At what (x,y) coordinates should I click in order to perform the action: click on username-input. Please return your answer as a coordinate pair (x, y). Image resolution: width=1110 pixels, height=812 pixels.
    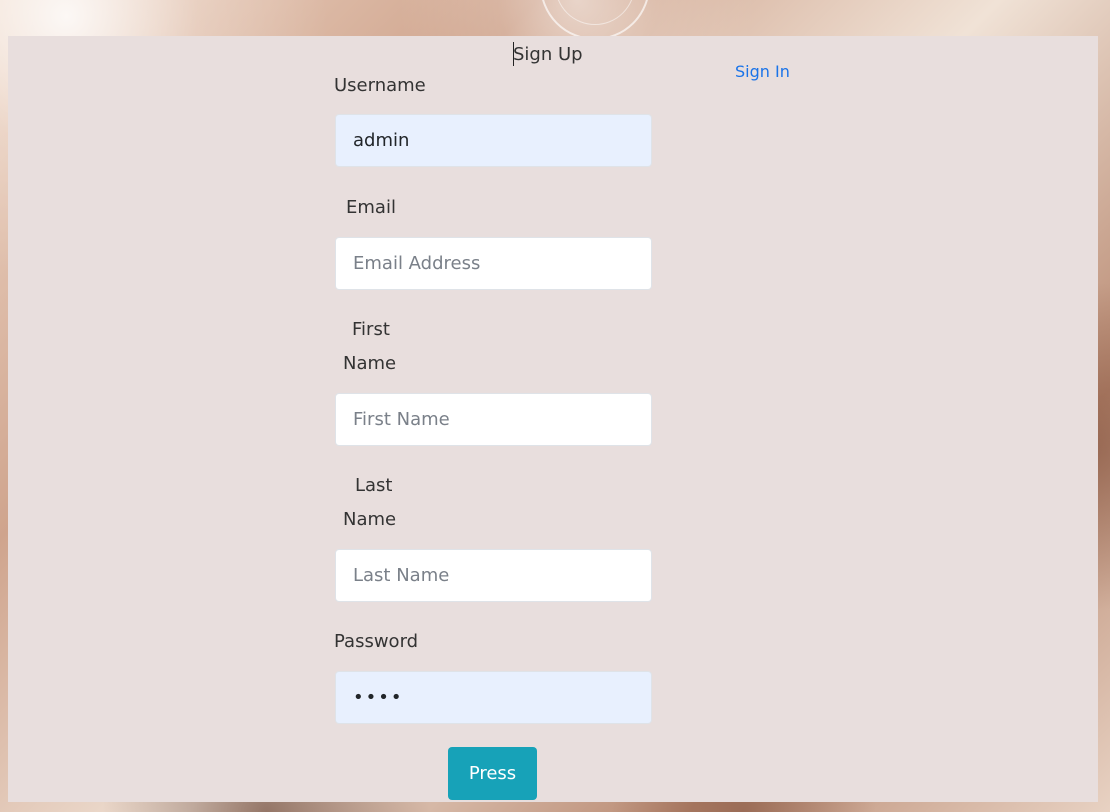
    Looking at the image, I should click on (493, 140).